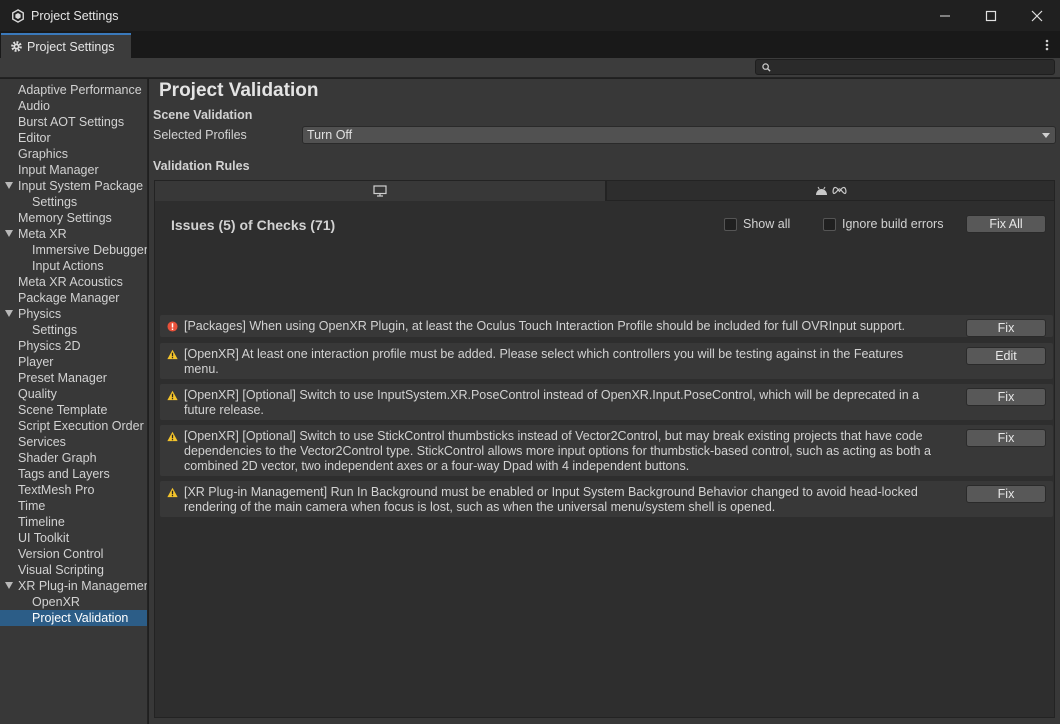 This screenshot has height=724, width=1060. I want to click on ignore-build-errors-checkbox: Ignore build errors, so click(883, 224).